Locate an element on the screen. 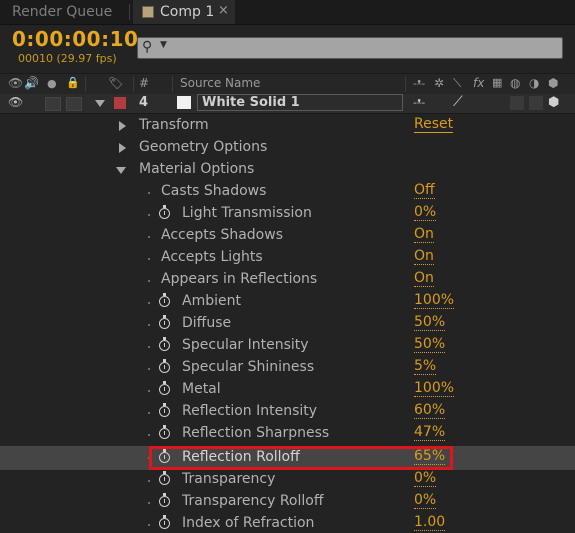 Image resolution: width=575 pixels, height=533 pixels. property-value: Off is located at coordinates (424, 191).